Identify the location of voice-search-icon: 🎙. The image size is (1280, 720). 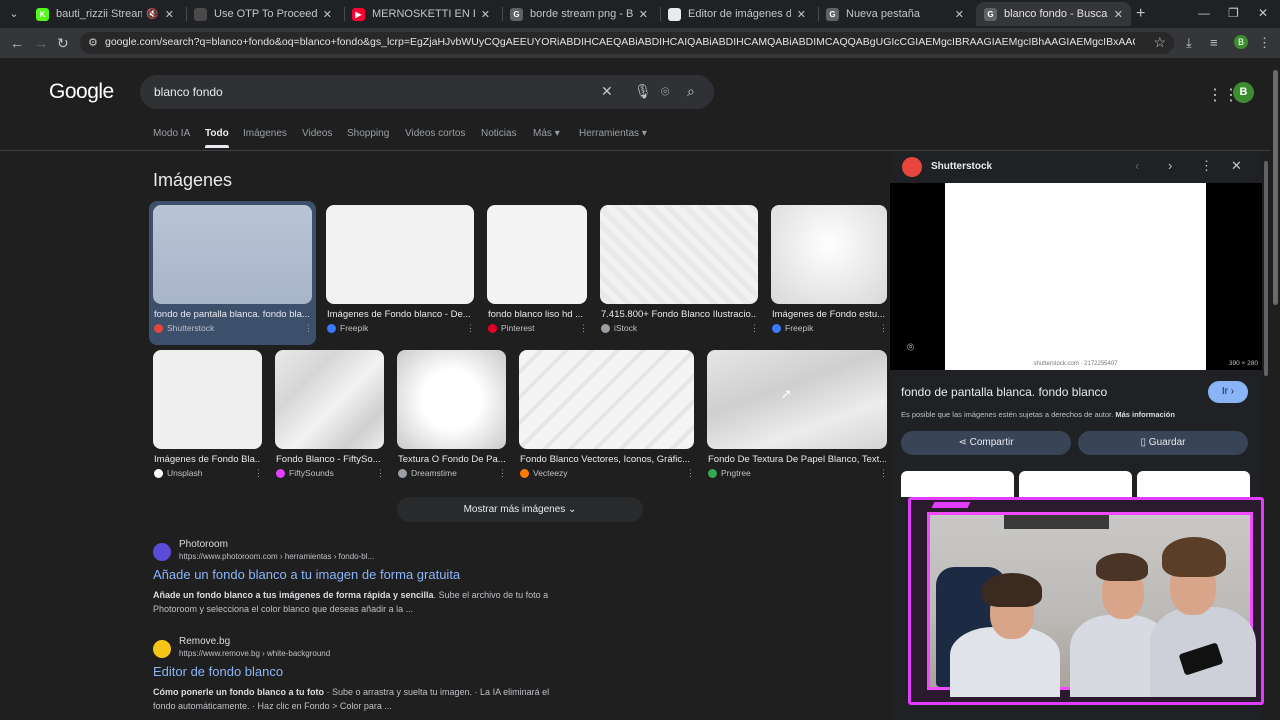
(643, 91).